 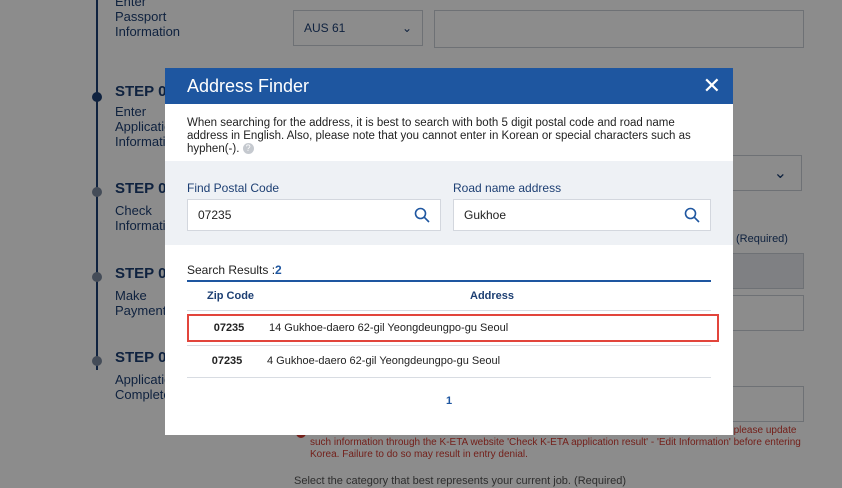 I want to click on modal-title: Address Finder, so click(x=248, y=85).